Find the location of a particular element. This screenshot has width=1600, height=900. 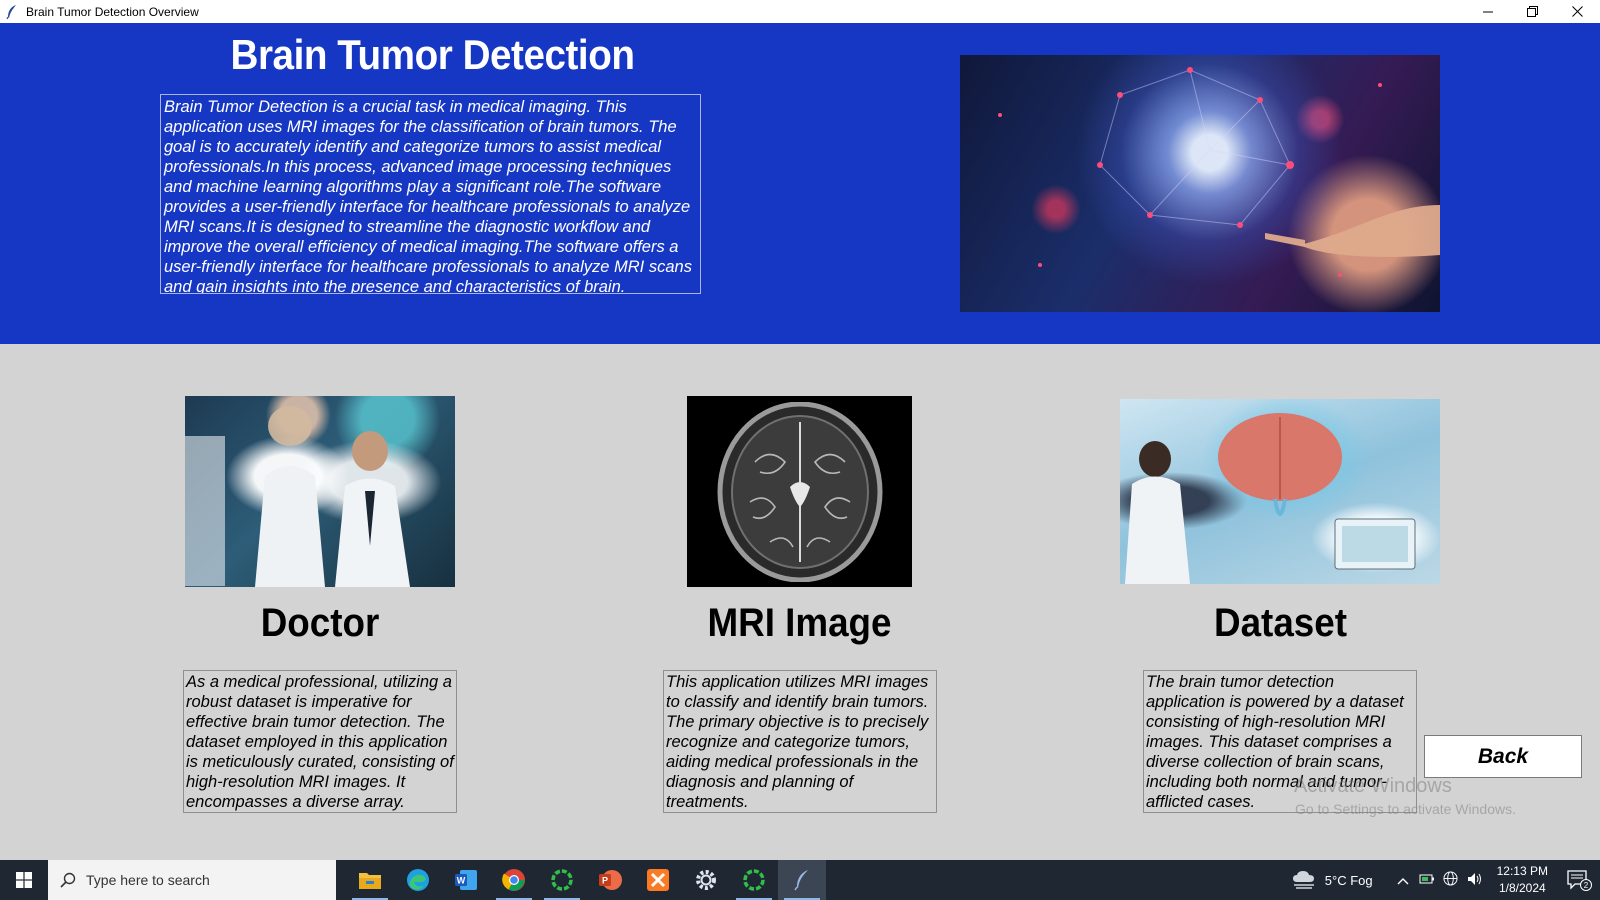

speaker-icon is located at coordinates (1474, 878).